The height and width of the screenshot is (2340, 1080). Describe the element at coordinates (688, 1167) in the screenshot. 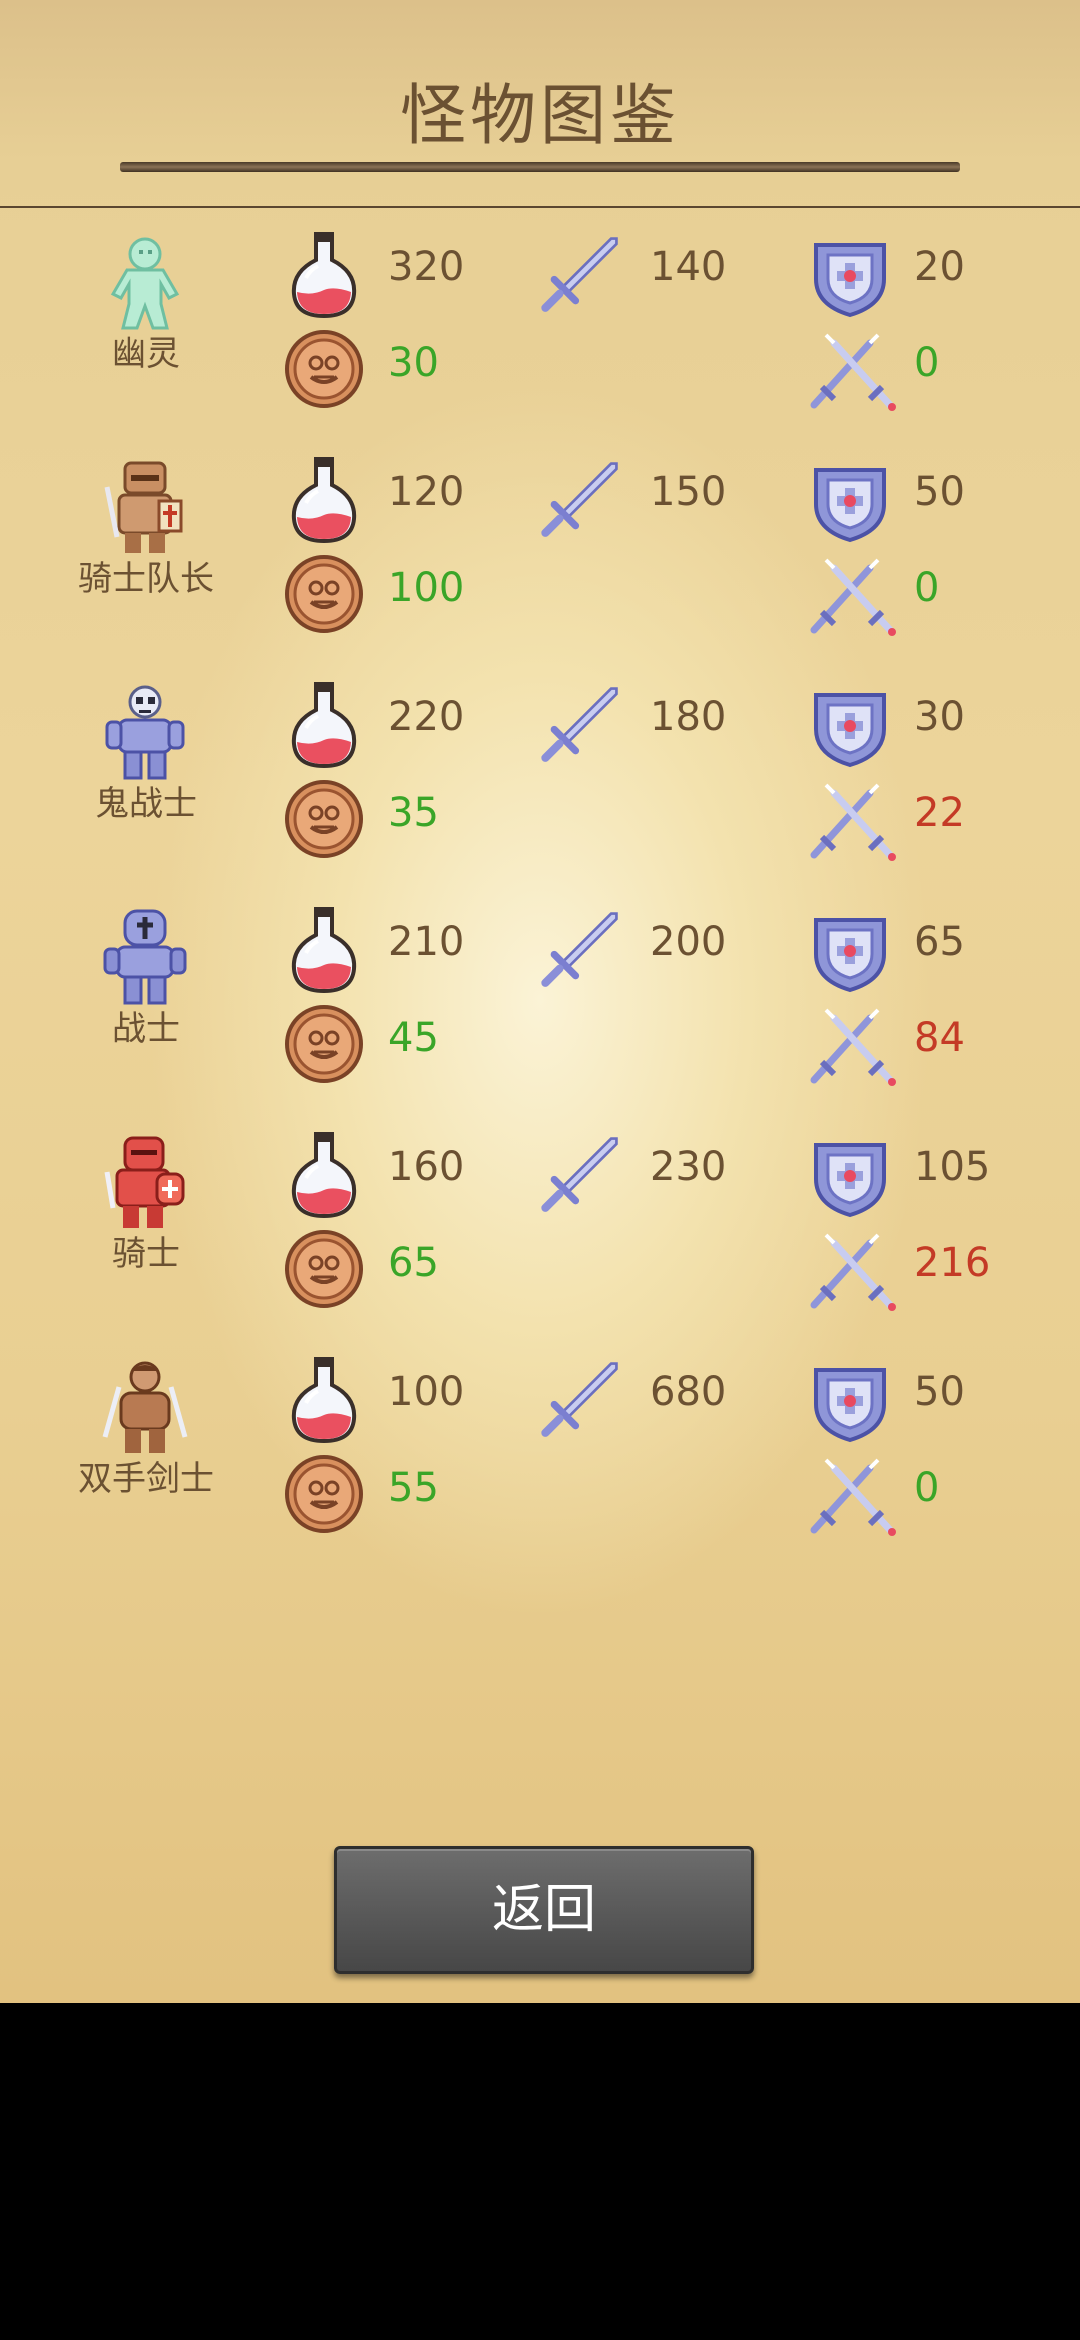

I see `monster-attack: 230` at that location.